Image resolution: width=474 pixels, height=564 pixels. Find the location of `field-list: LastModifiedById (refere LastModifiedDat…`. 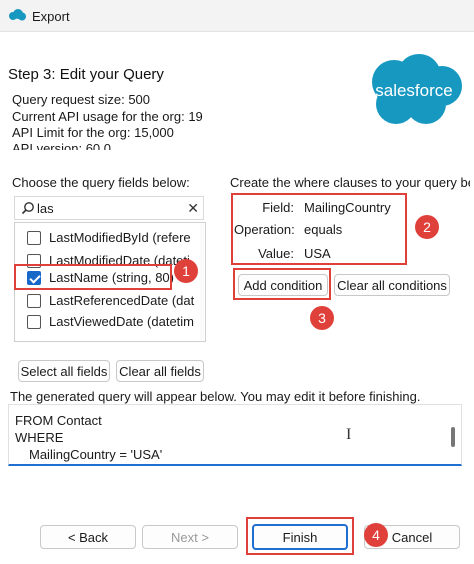

field-list: LastModifiedById (refere LastModifiedDat… is located at coordinates (110, 282).